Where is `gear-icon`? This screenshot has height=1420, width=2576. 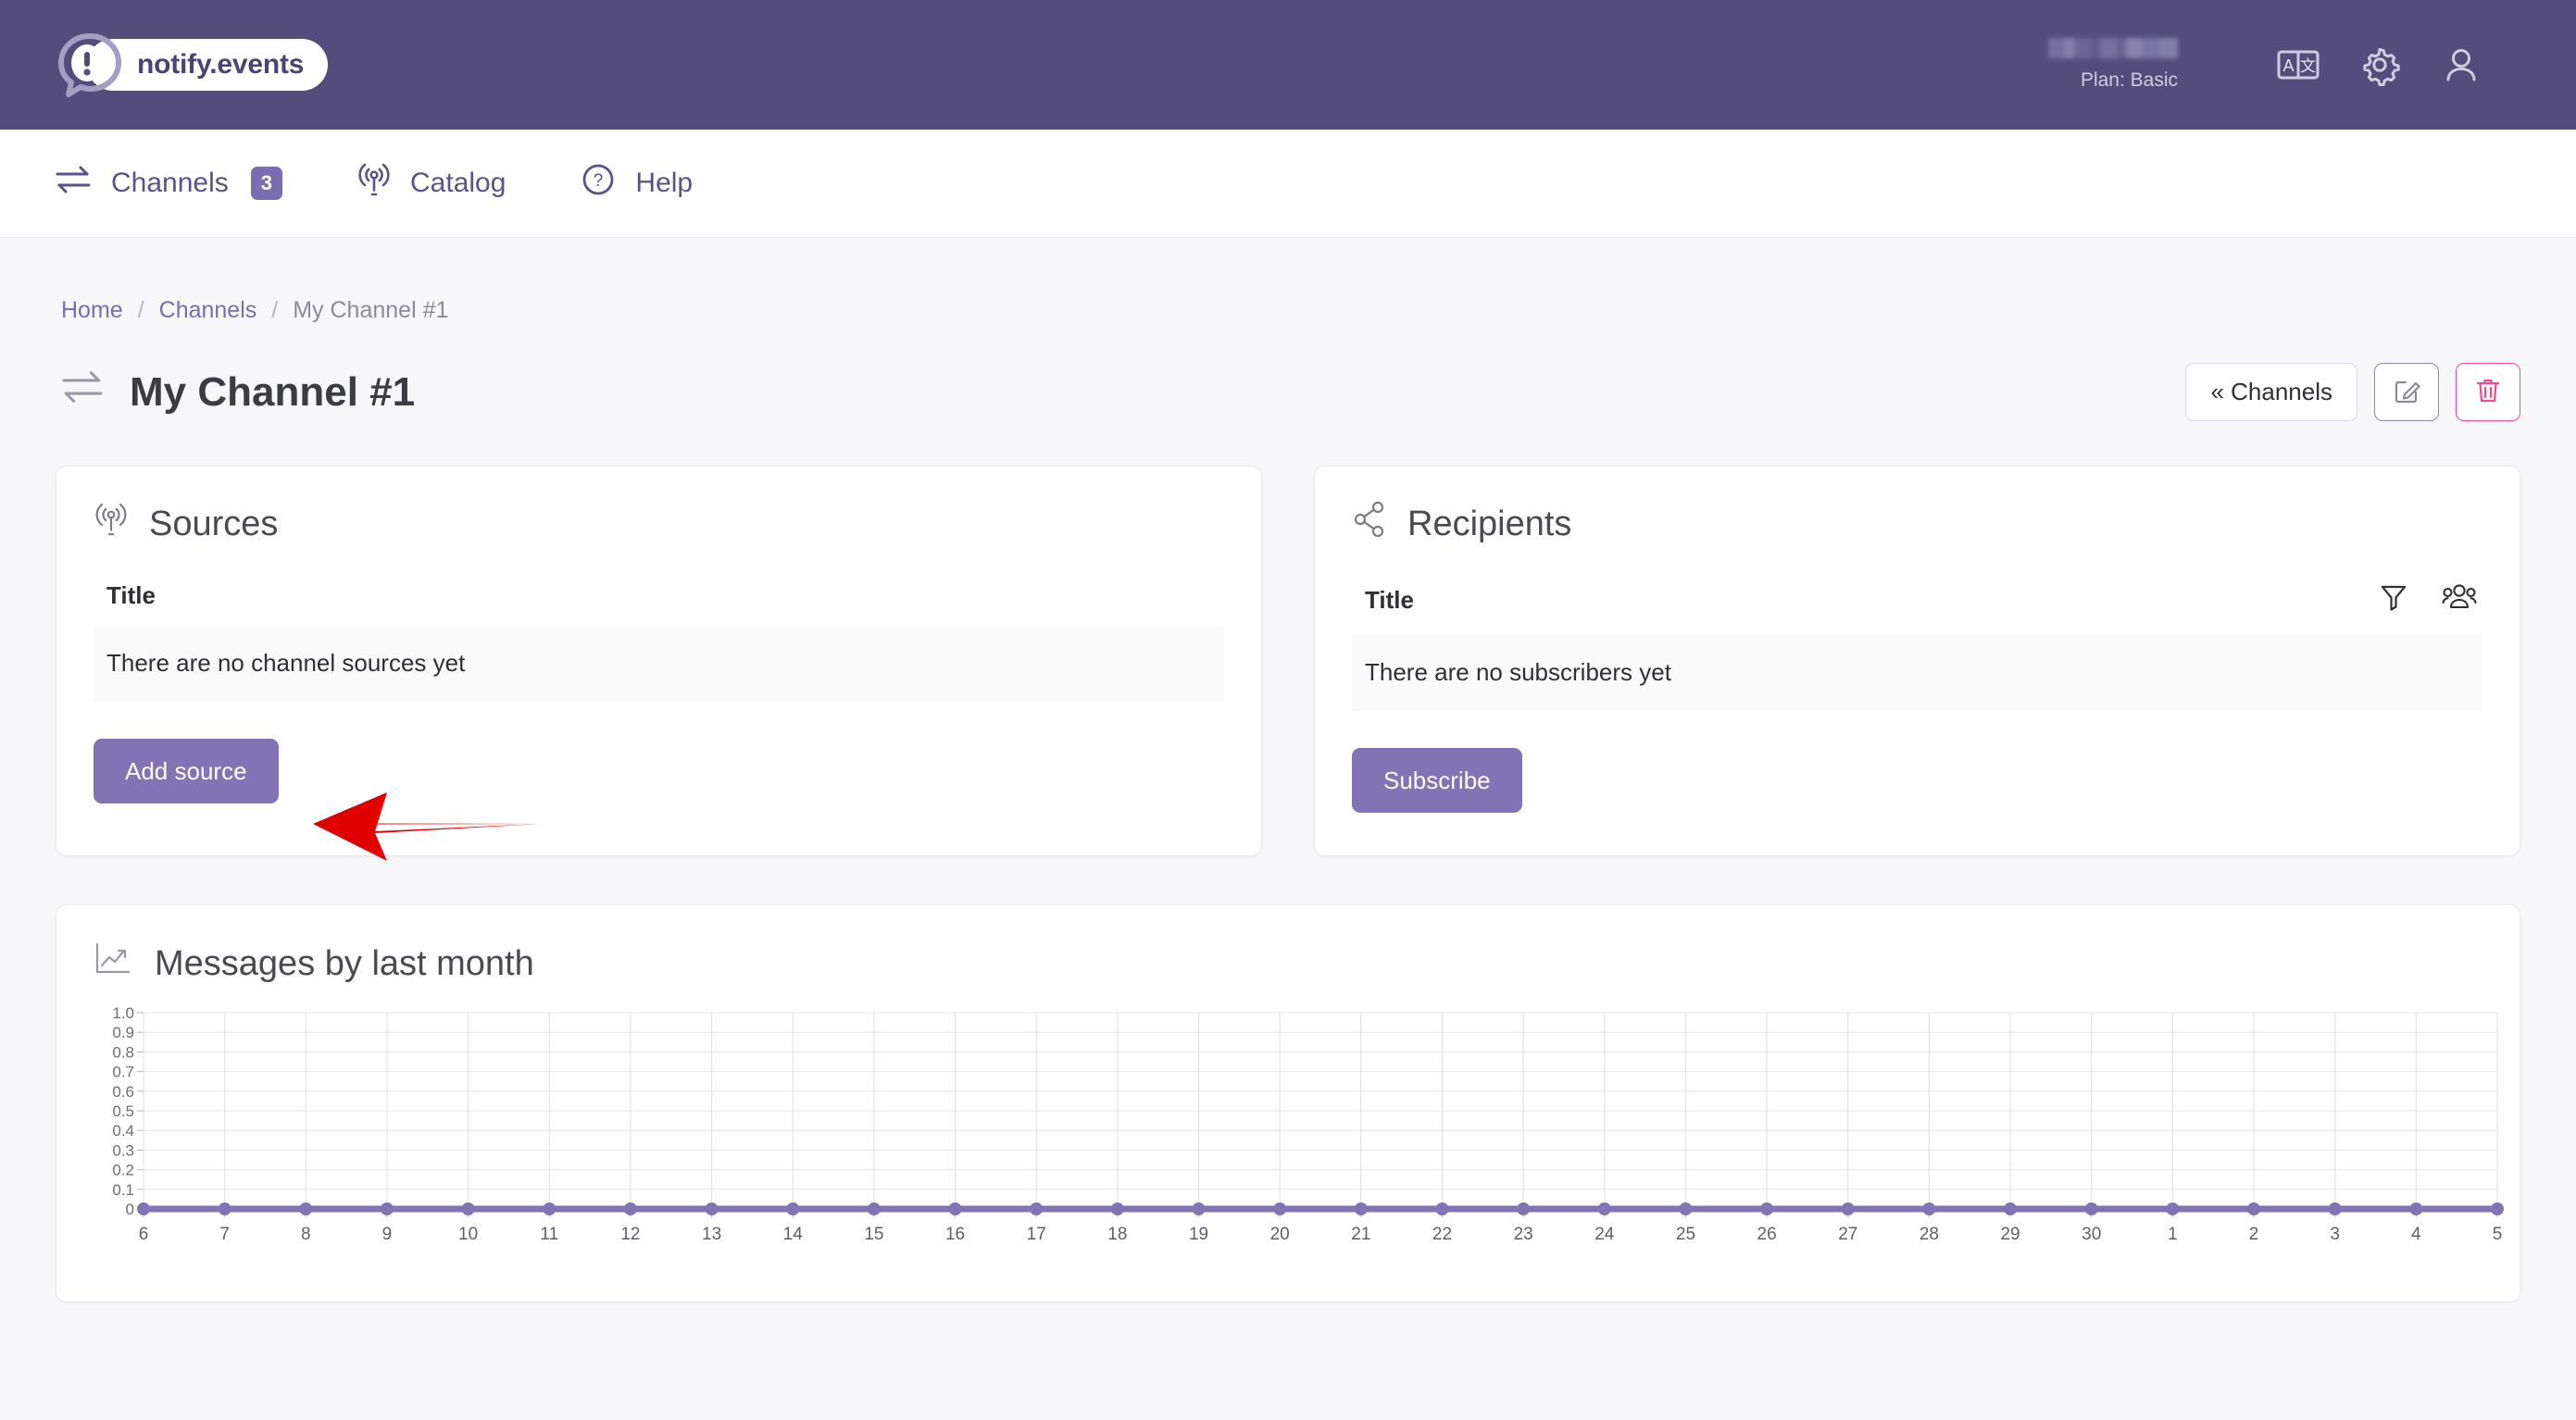
gear-icon is located at coordinates (2380, 64).